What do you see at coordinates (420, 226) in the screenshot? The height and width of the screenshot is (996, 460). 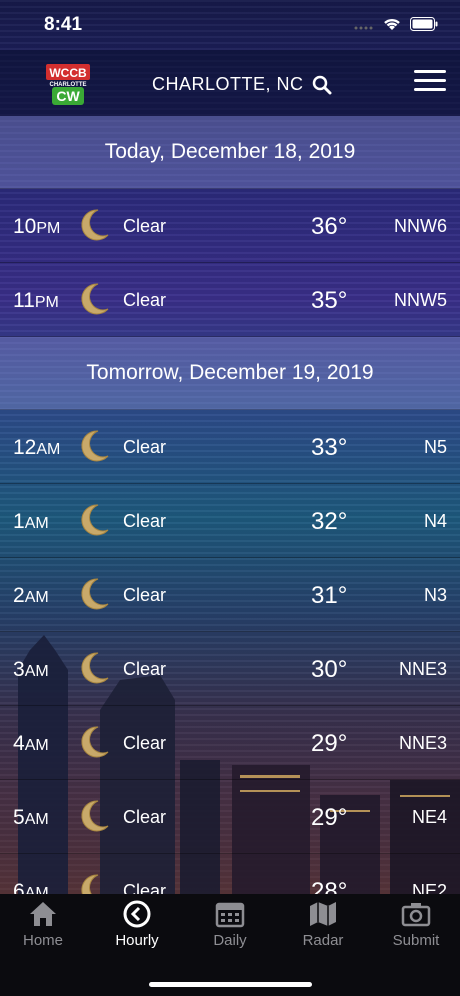 I see `wind-text: NNW6` at bounding box center [420, 226].